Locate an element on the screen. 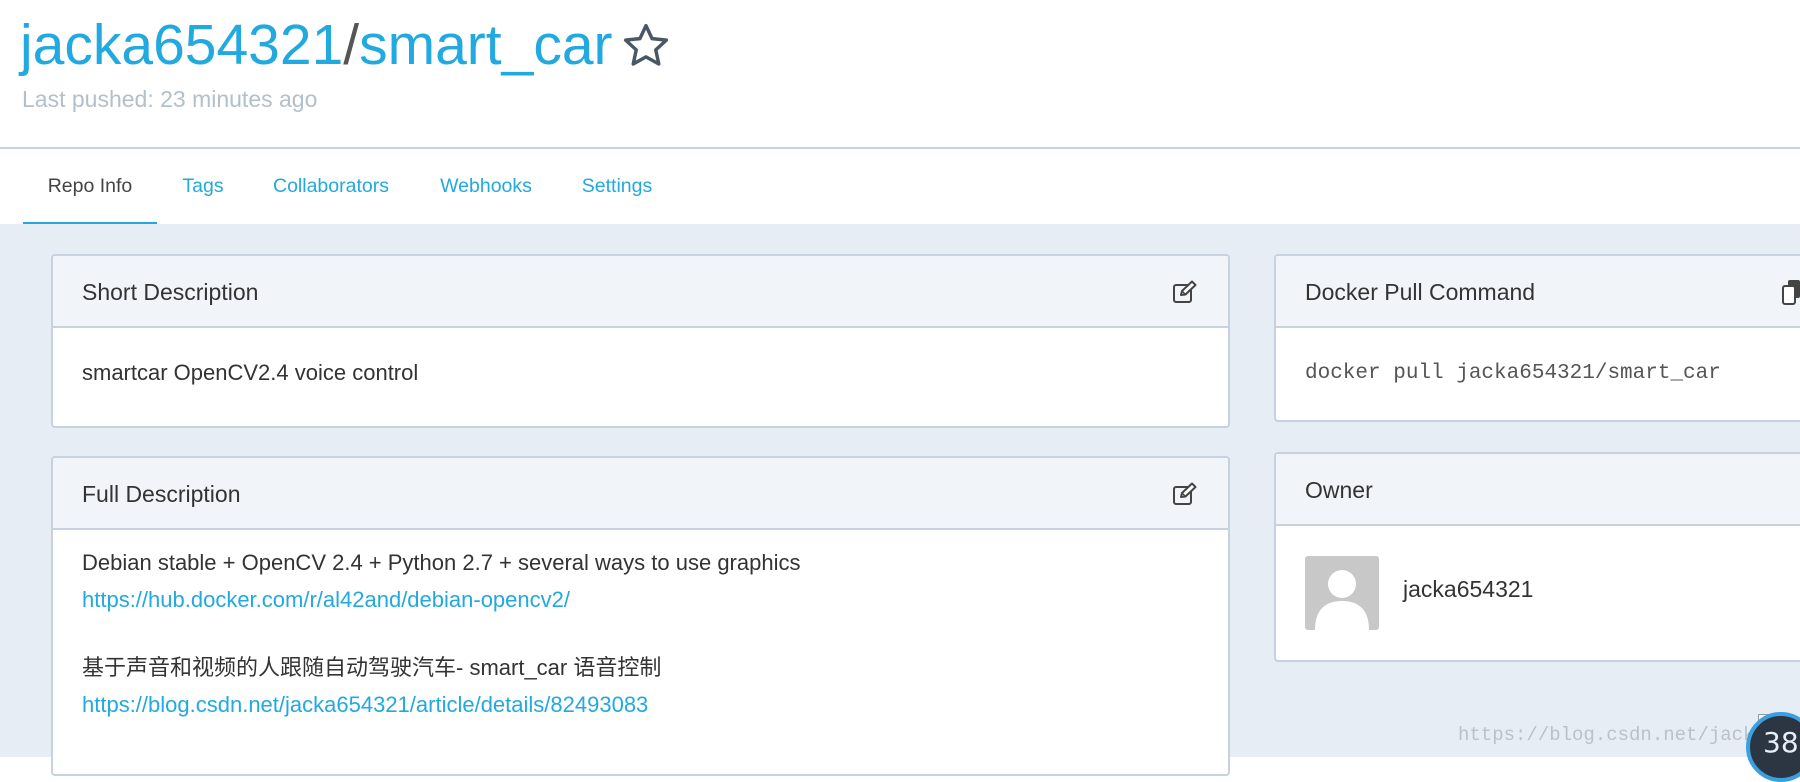  owner-name: jacka654321 is located at coordinates (1468, 589).